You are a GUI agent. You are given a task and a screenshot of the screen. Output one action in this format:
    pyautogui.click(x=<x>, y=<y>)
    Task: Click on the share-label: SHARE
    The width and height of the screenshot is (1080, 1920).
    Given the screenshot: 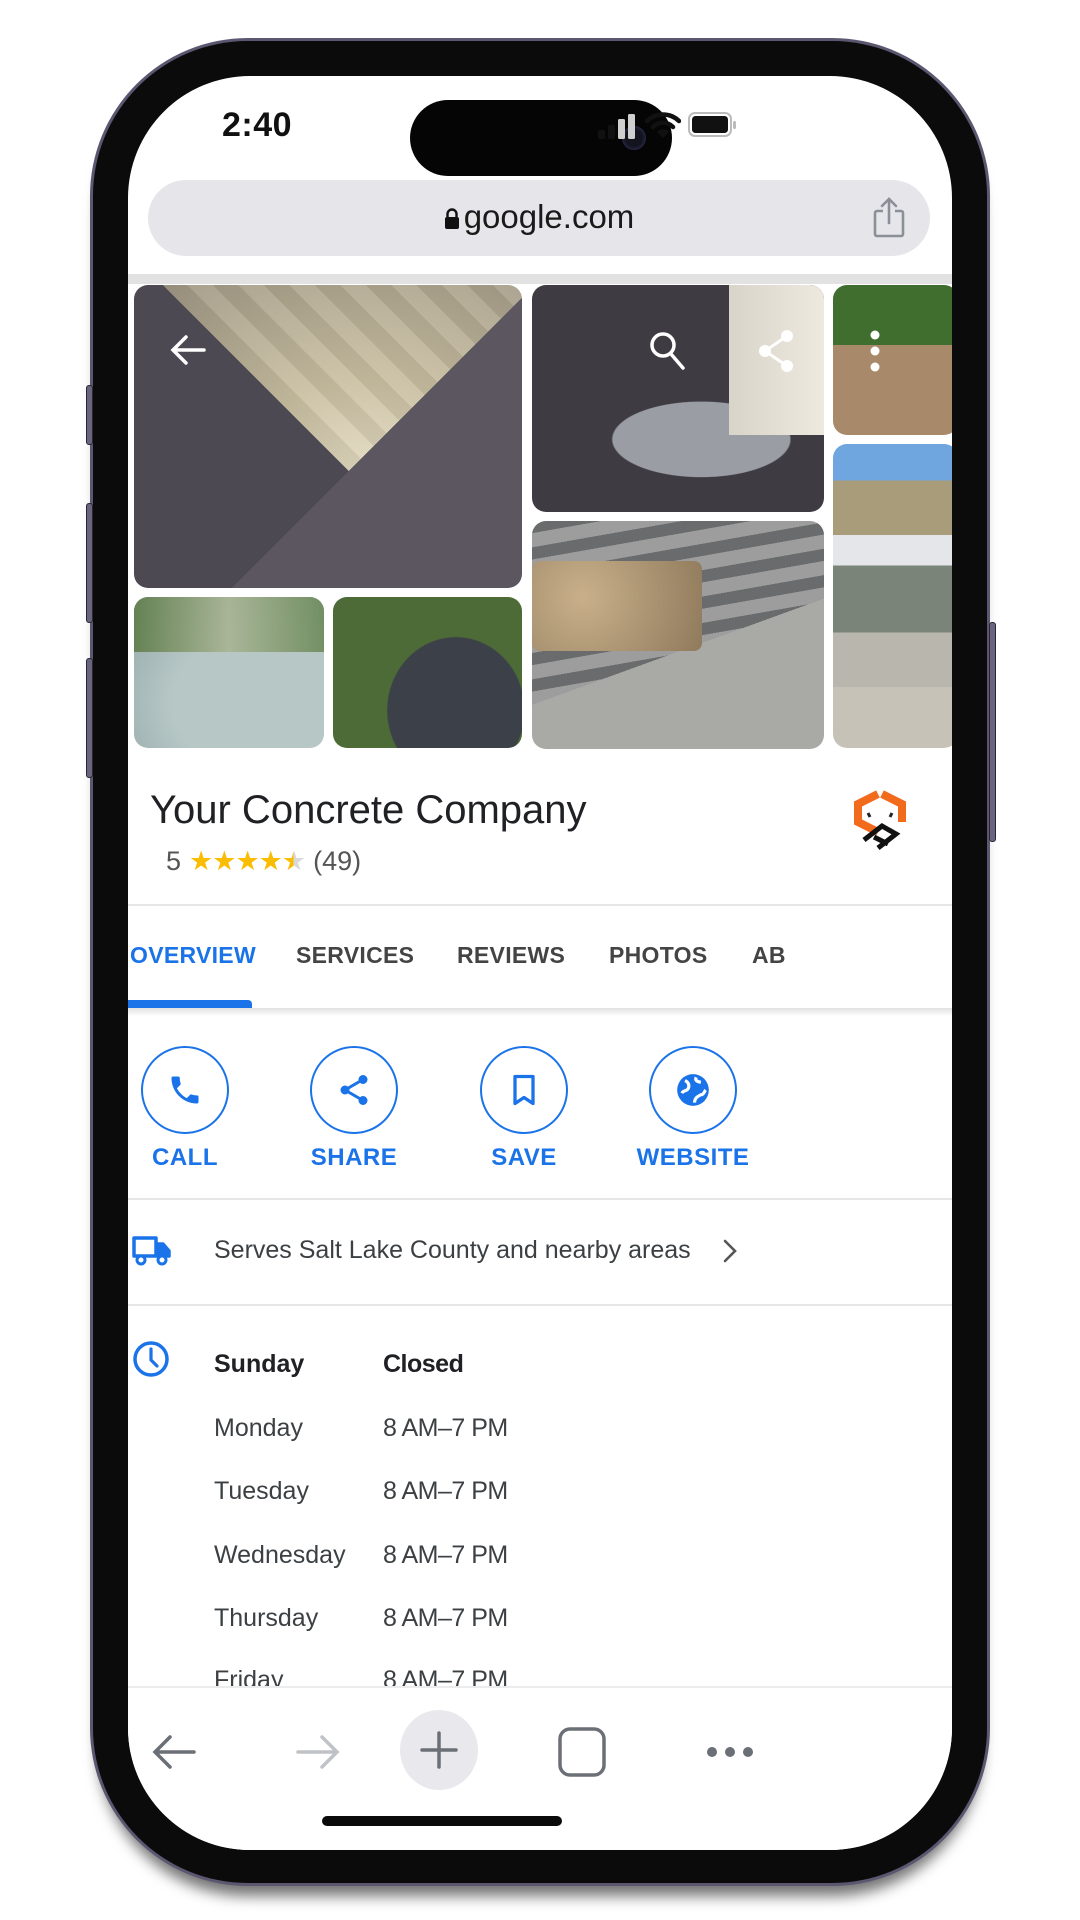 What is the action you would take?
    pyautogui.click(x=354, y=1157)
    